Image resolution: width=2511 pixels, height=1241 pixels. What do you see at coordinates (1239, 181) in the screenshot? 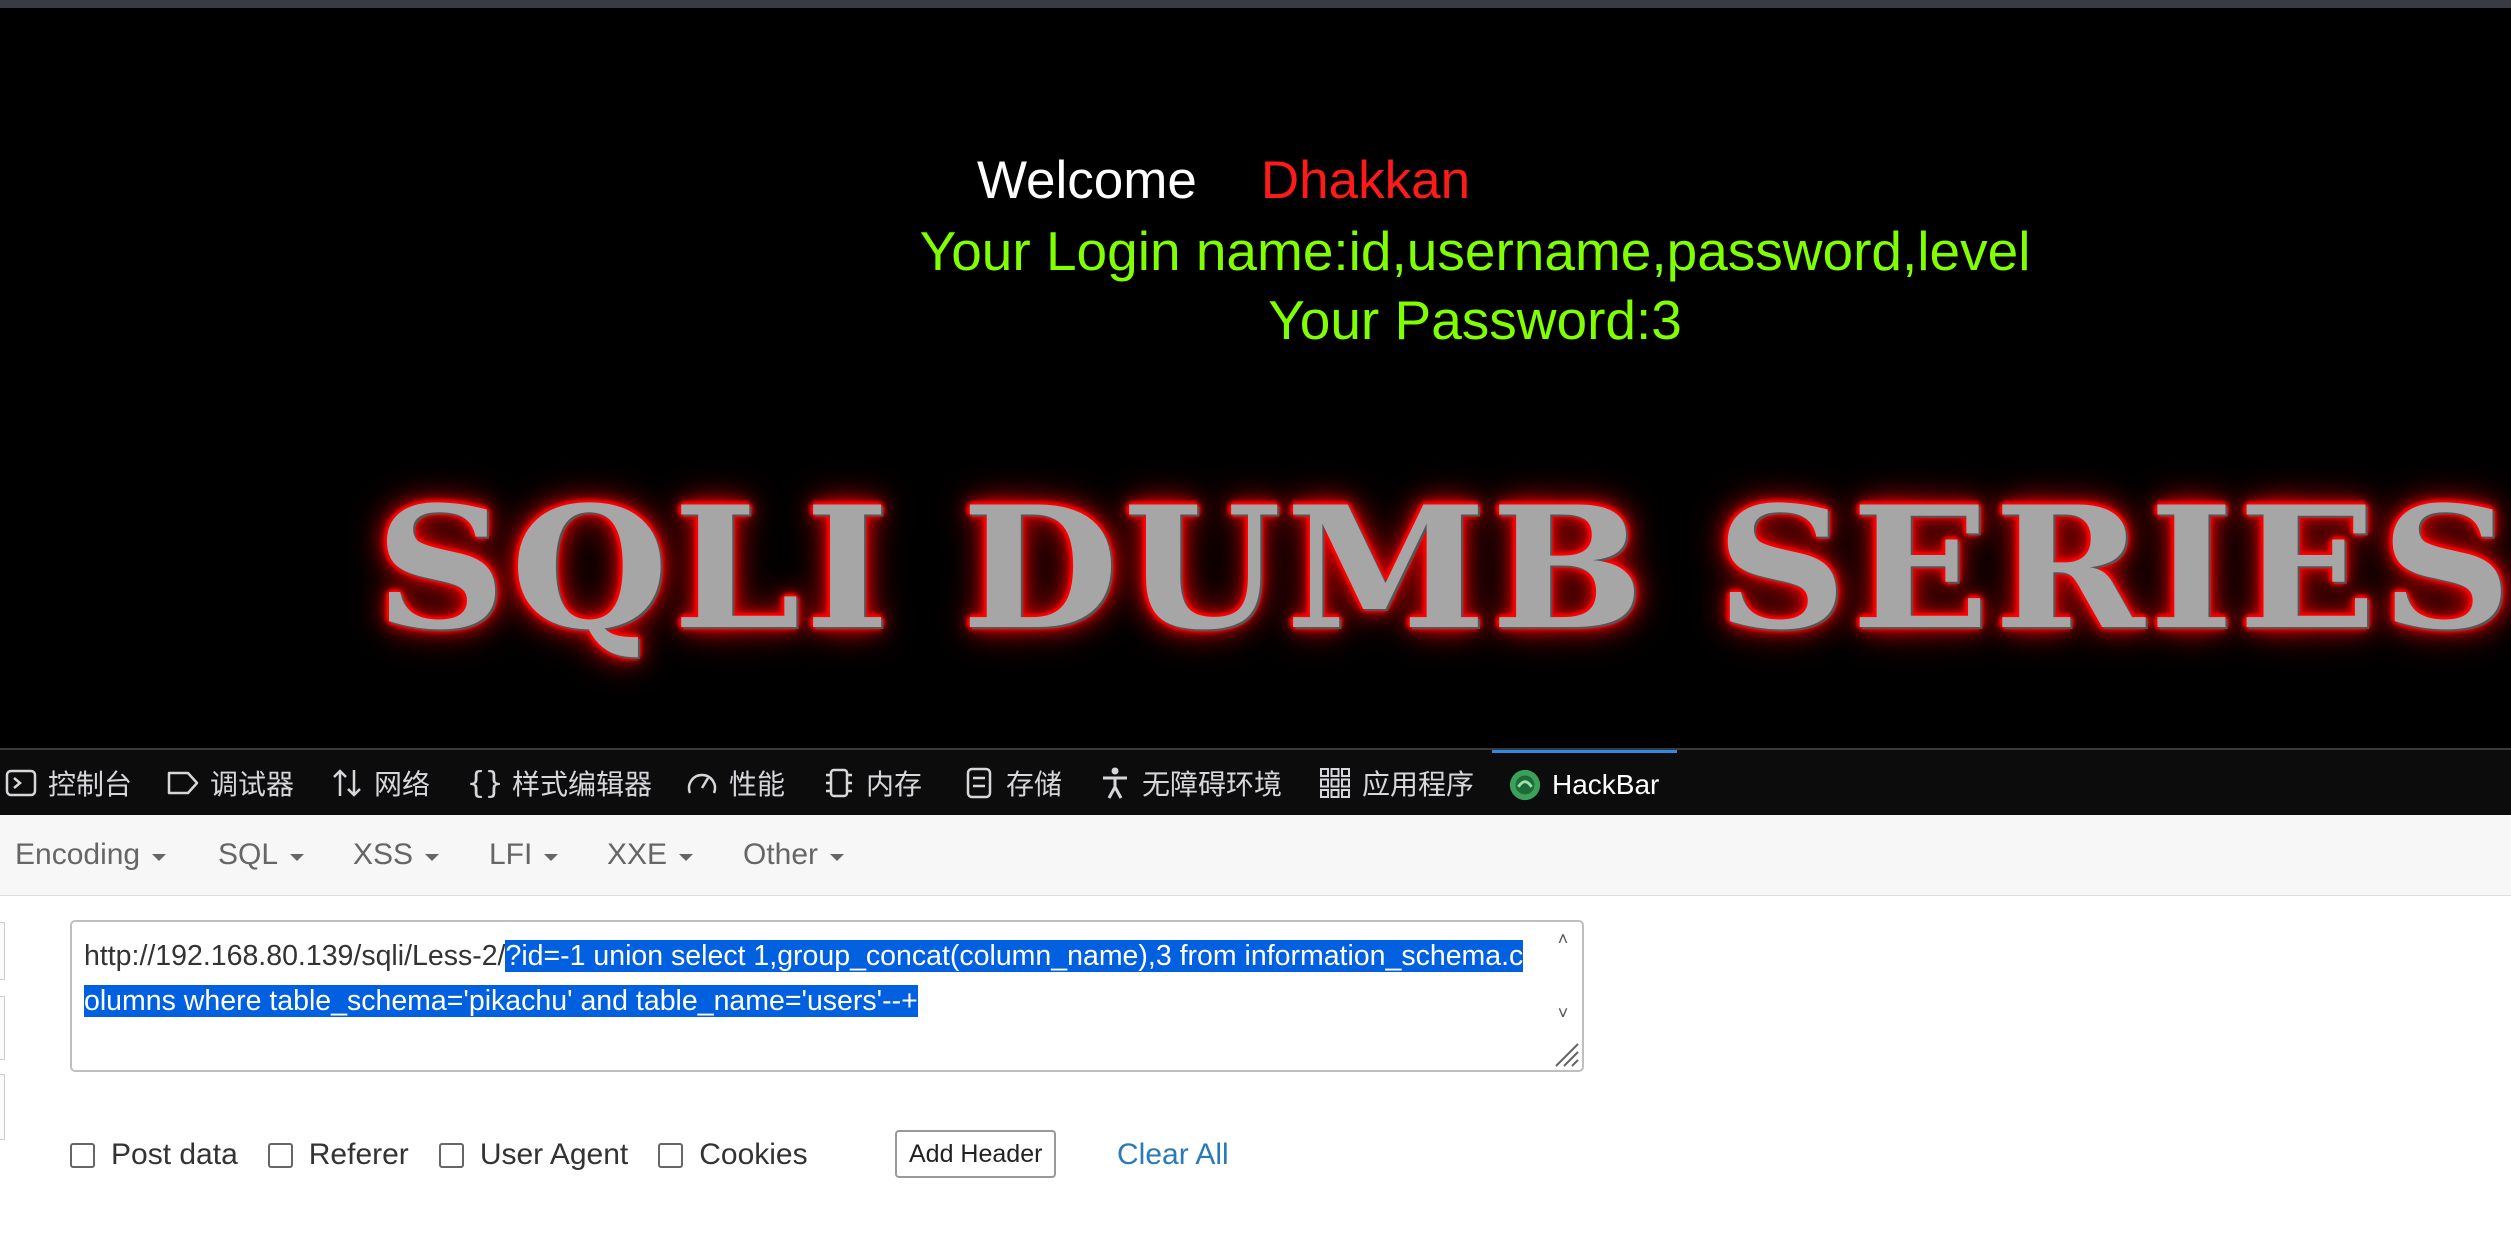
I see `welcome-line: Welcome Dhakkan` at bounding box center [1239, 181].